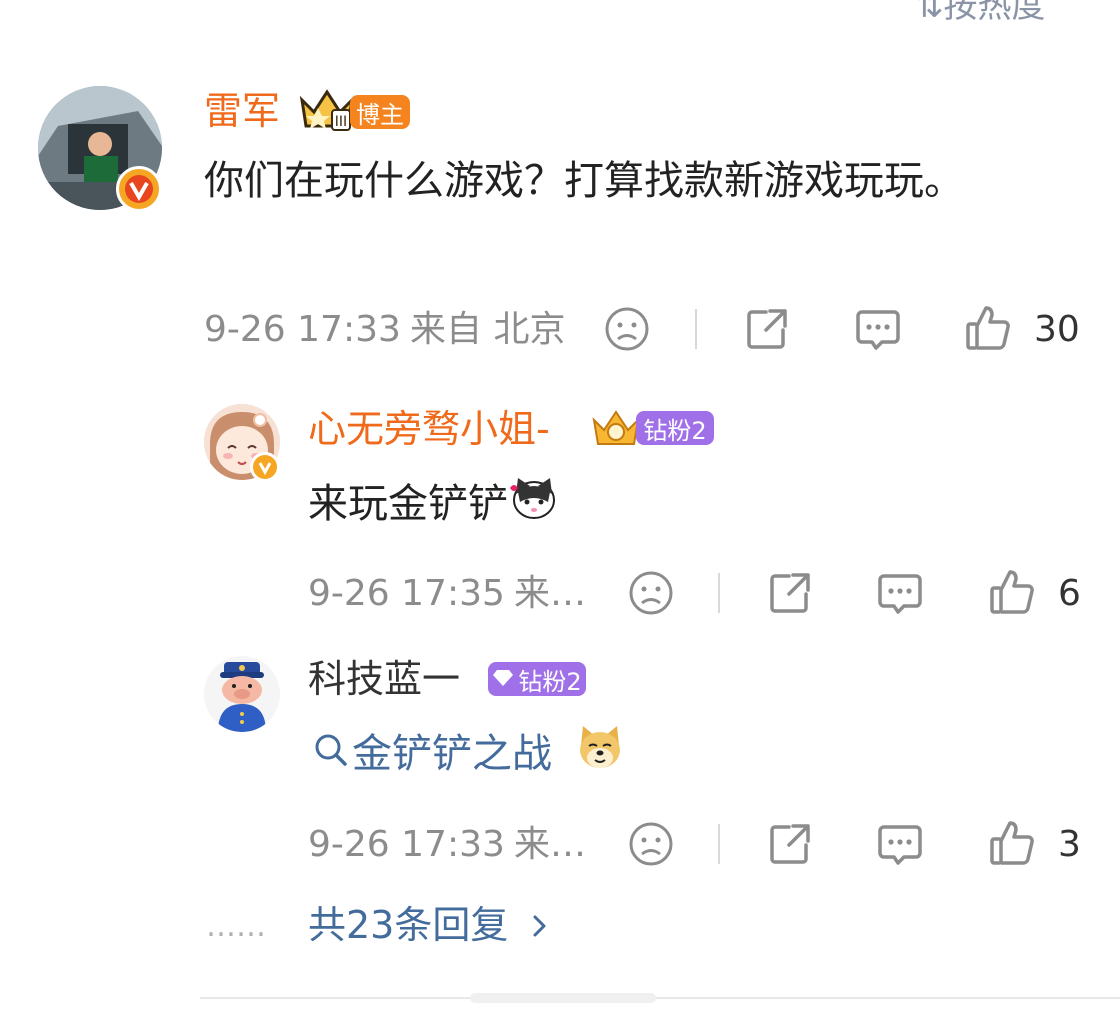  What do you see at coordinates (327, 109) in the screenshot?
I see `crown-icon: III` at bounding box center [327, 109].